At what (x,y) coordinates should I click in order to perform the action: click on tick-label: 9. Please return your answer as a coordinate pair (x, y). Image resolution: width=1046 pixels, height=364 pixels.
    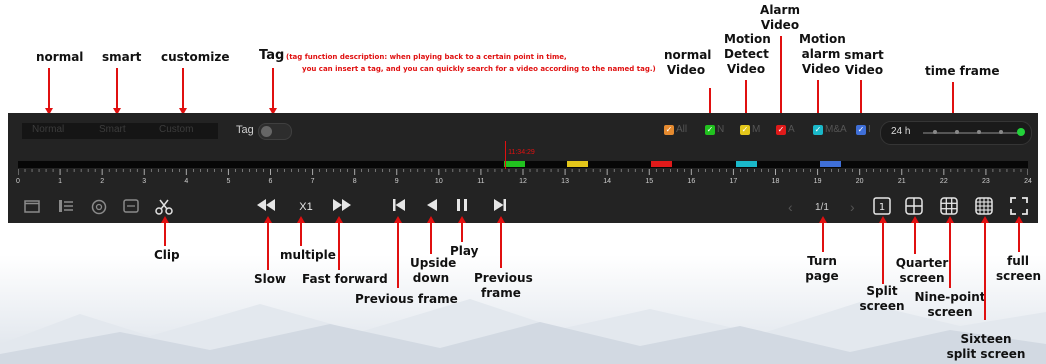
    Looking at the image, I should click on (396, 181).